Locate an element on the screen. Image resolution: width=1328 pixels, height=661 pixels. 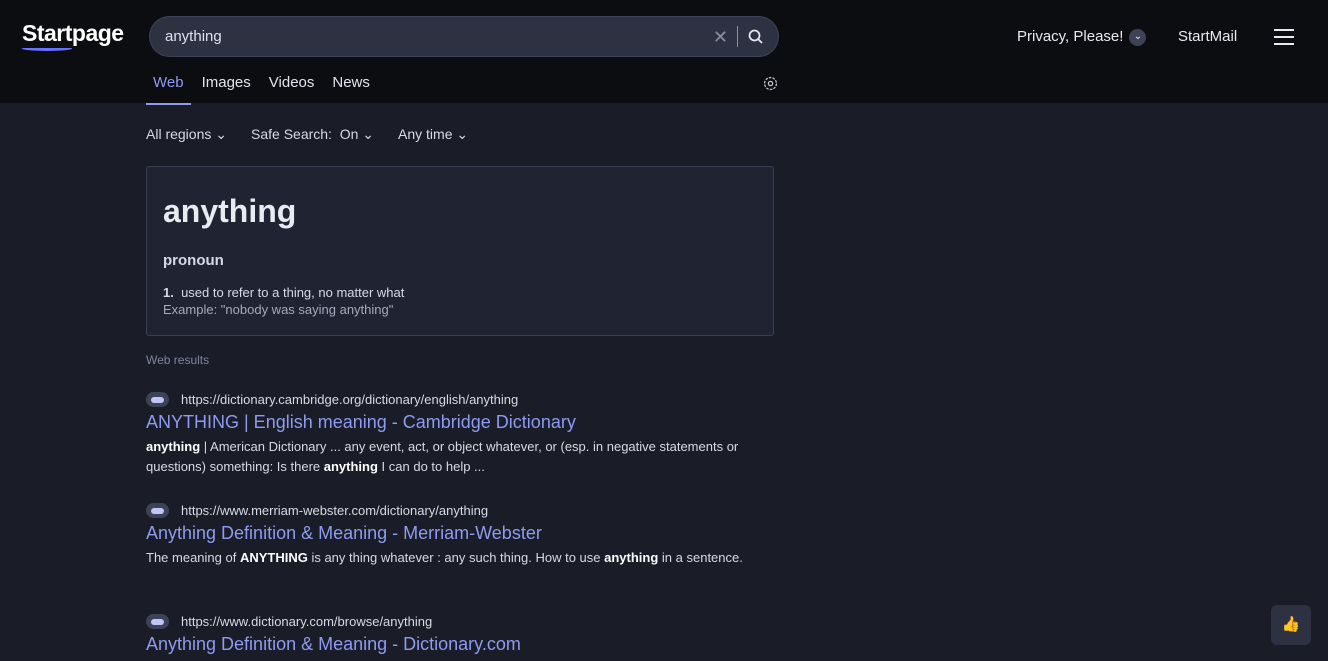
region-filter: All regions ⌄ is located at coordinates (186, 134).